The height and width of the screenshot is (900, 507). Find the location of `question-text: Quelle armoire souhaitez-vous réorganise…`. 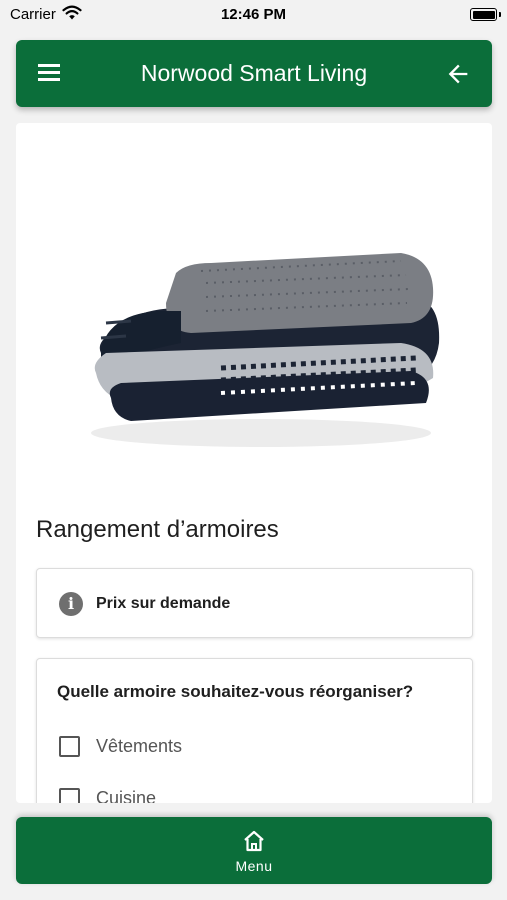

question-text: Quelle armoire souhaitez-vous réorganise… is located at coordinates (235, 691).